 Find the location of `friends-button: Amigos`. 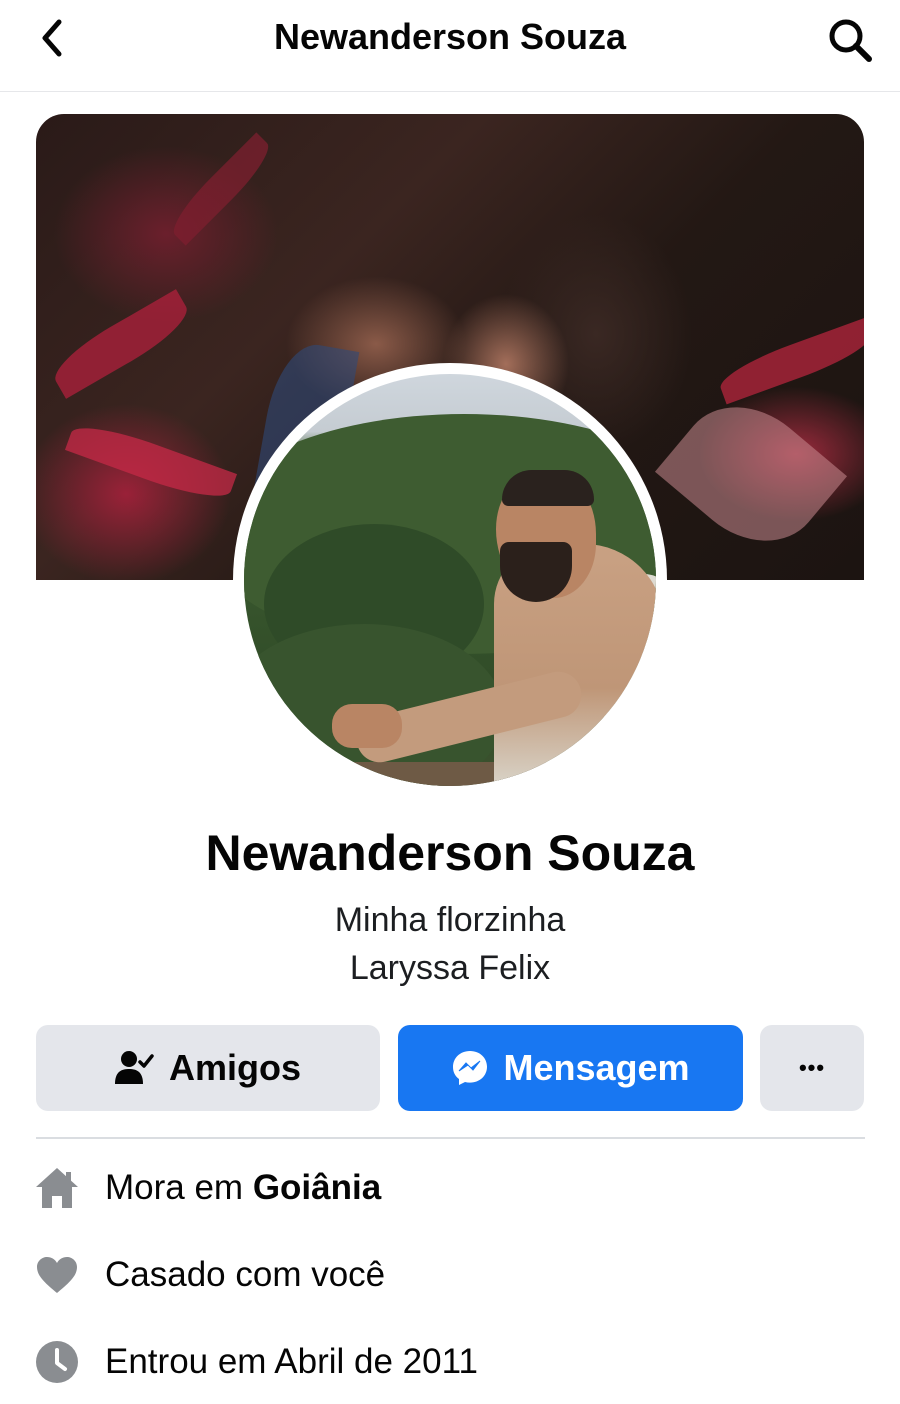

friends-button: Amigos is located at coordinates (208, 1068).